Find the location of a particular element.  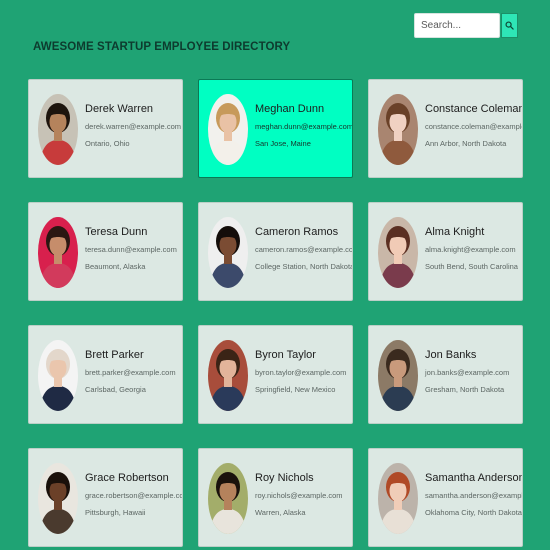

search-form is located at coordinates (466, 25).